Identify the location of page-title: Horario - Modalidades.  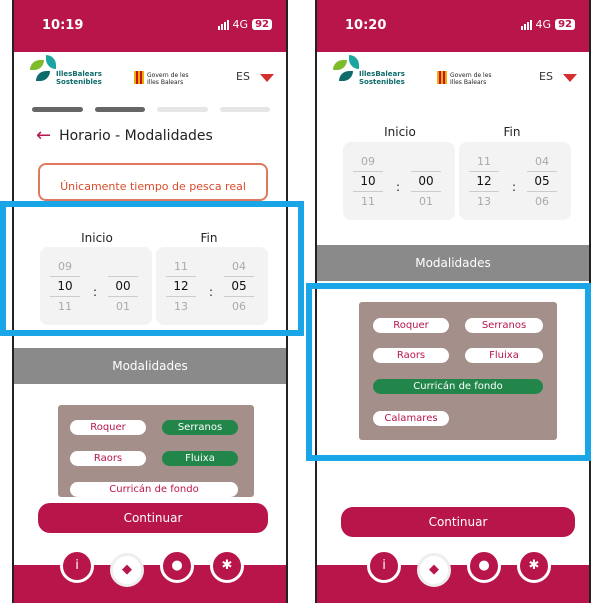
(136, 135).